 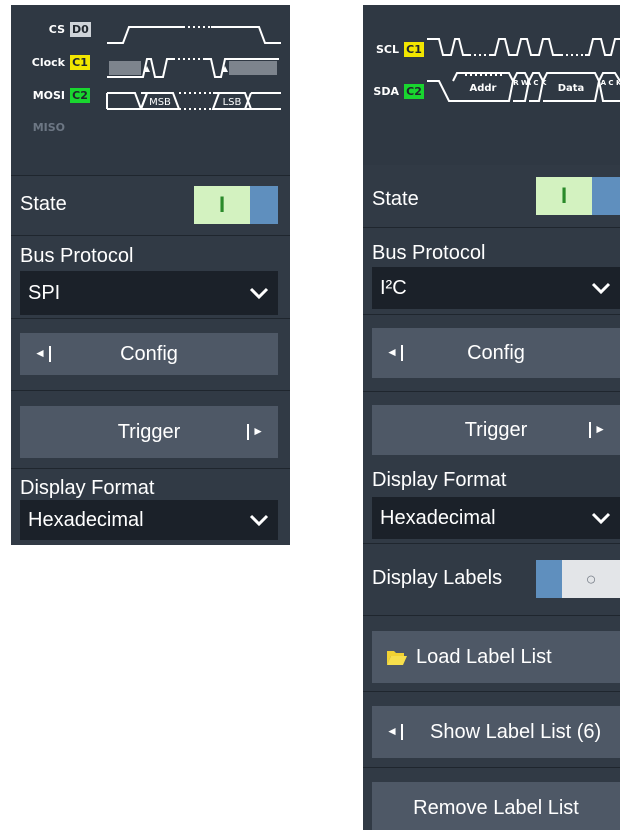 What do you see at coordinates (571, 88) in the screenshot?
I see `data-label: Data` at bounding box center [571, 88].